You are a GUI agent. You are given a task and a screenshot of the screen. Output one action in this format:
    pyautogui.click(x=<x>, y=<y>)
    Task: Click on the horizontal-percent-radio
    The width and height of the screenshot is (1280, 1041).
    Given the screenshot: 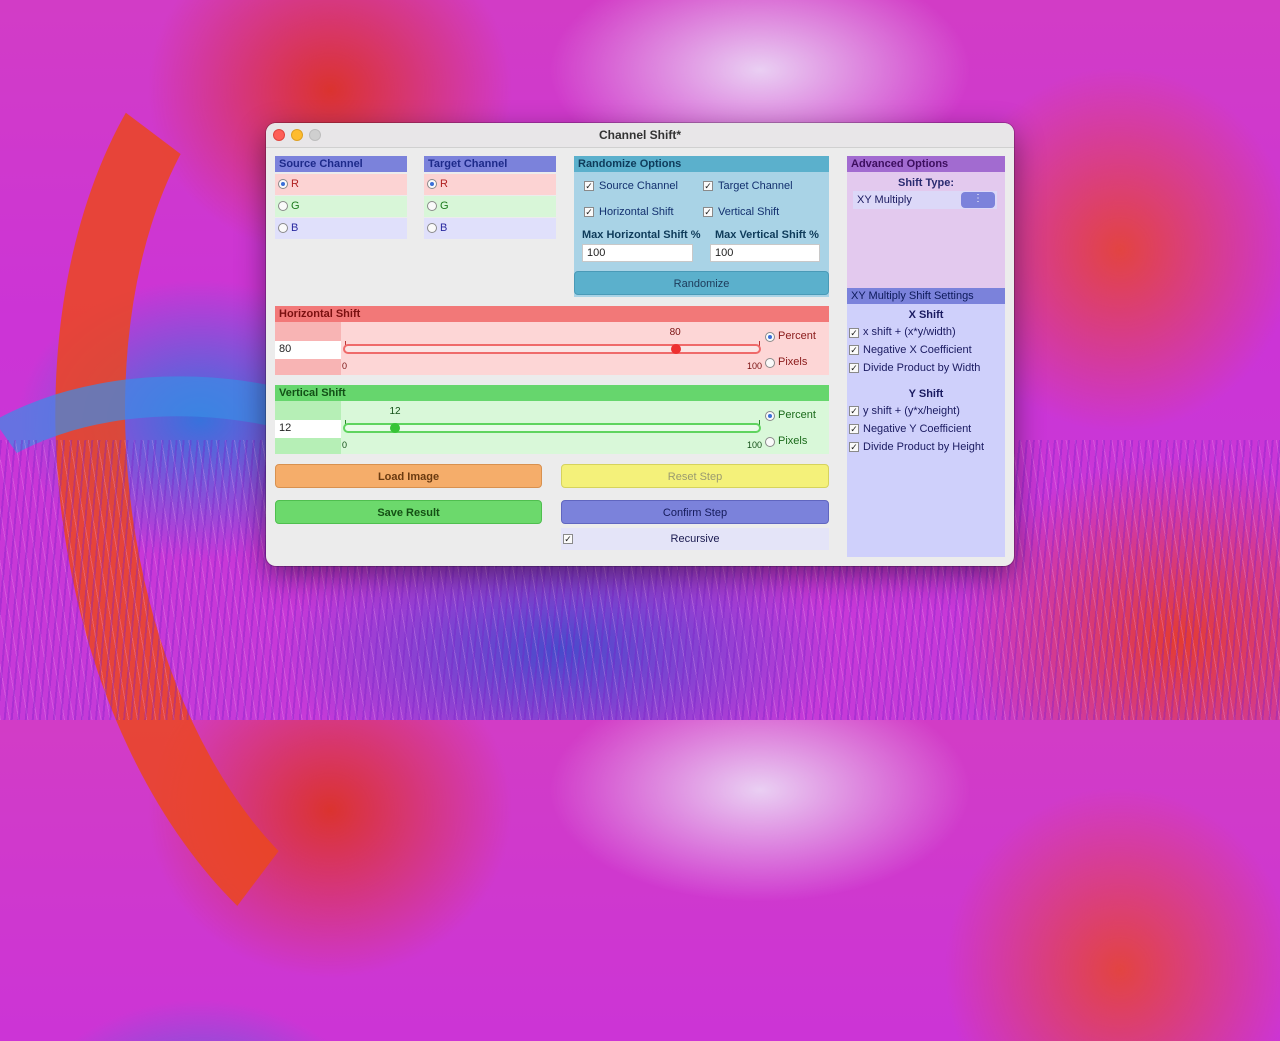 What is the action you would take?
    pyautogui.click(x=770, y=337)
    